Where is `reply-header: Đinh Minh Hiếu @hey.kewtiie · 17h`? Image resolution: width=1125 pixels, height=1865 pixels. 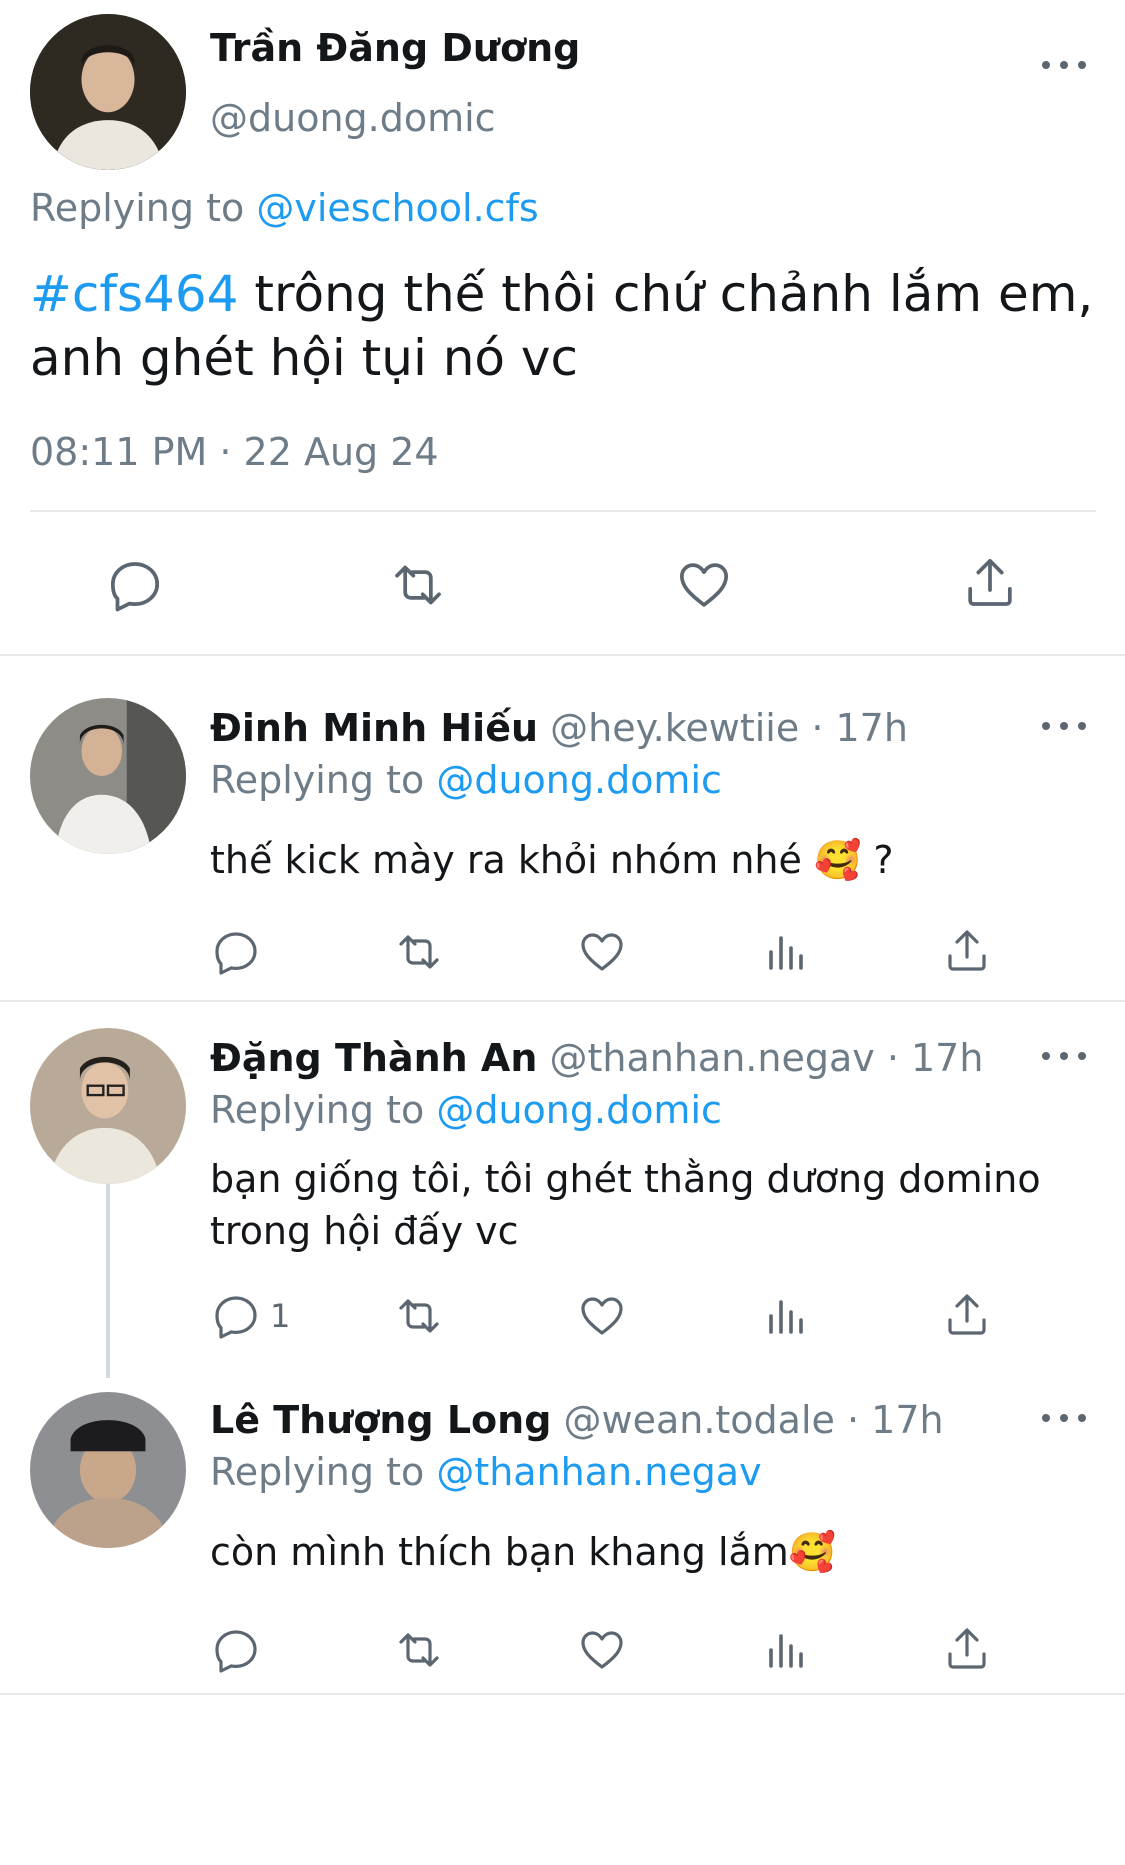 reply-header: Đinh Minh Hiếu @hey.kewtiie · 17h is located at coordinates (559, 728).